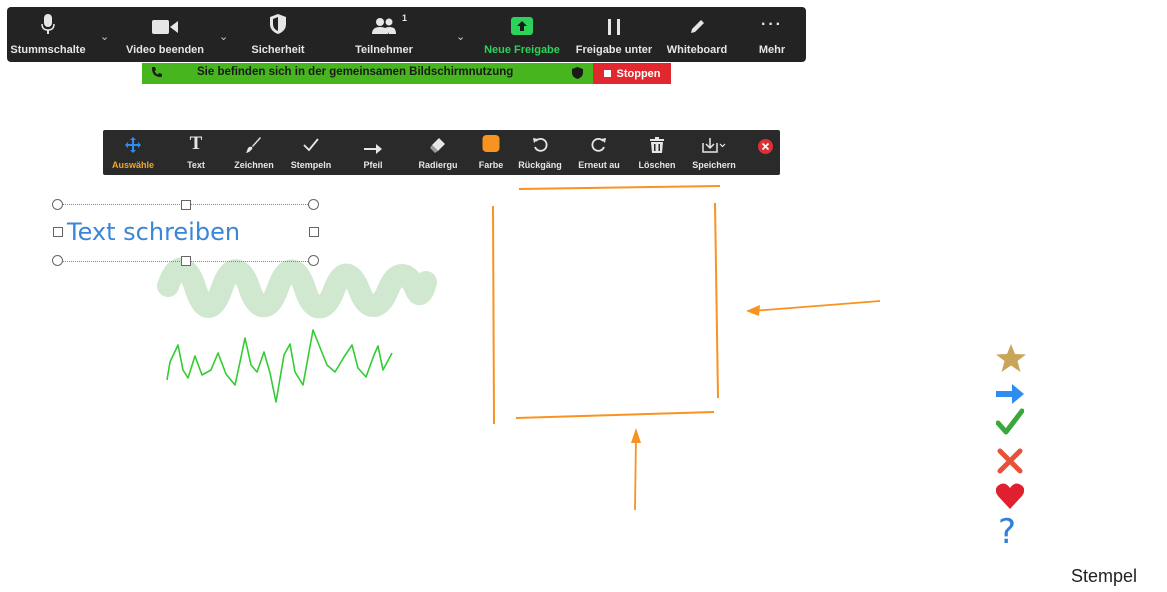 The image size is (1167, 592). I want to click on text-annotation-box: Text schreiben, so click(184, 233).